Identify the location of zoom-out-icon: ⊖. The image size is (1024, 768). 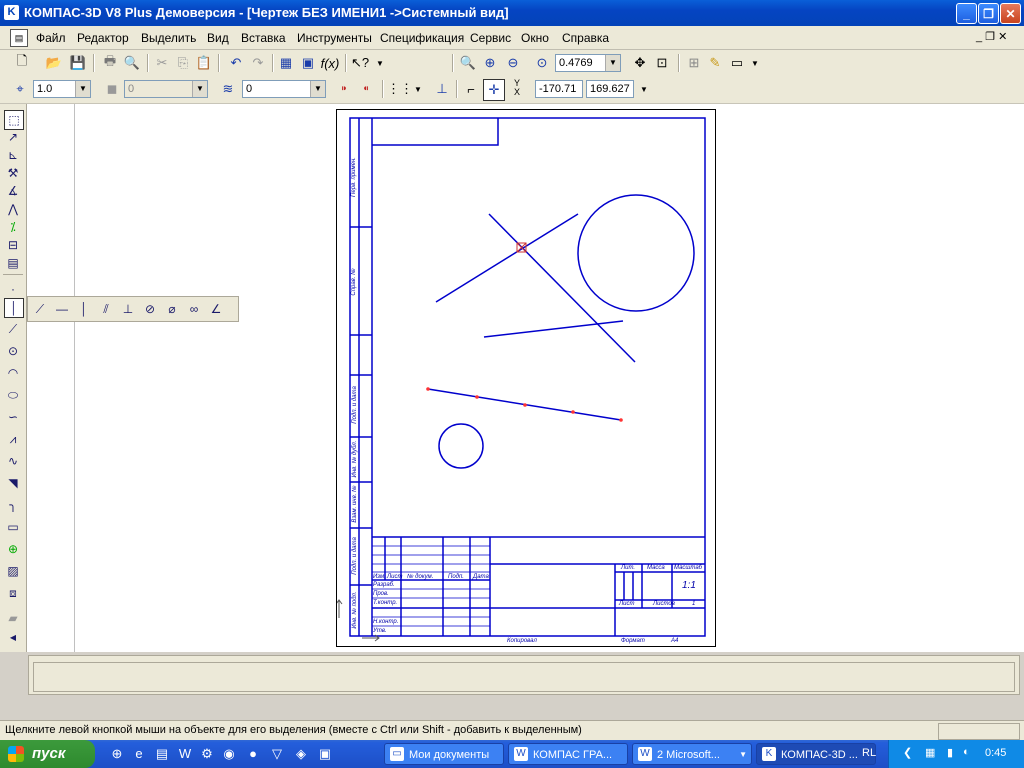
(513, 63).